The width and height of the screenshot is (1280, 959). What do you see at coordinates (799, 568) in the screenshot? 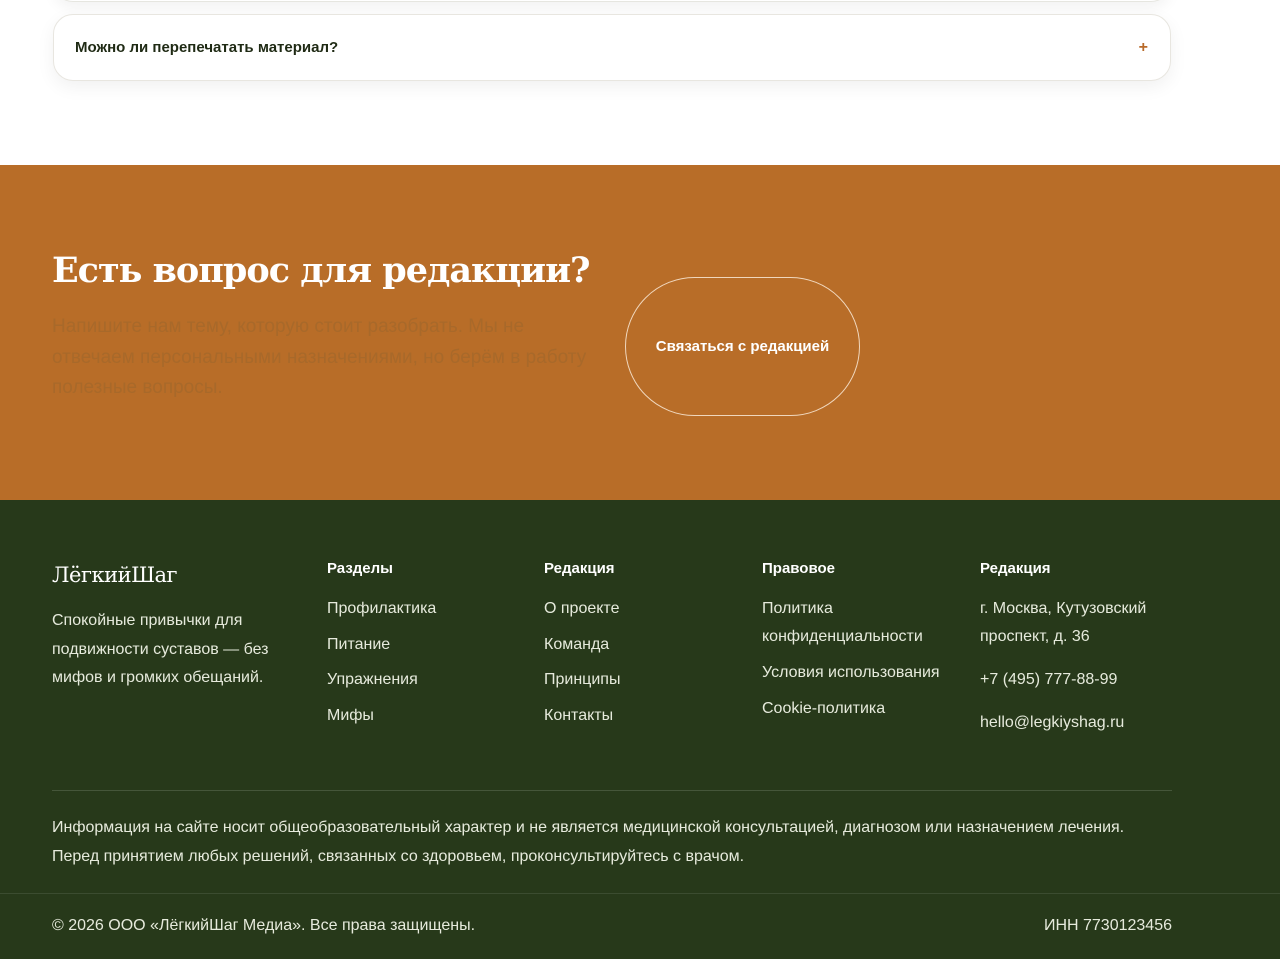
I see `footer-column-title: Правовое` at bounding box center [799, 568].